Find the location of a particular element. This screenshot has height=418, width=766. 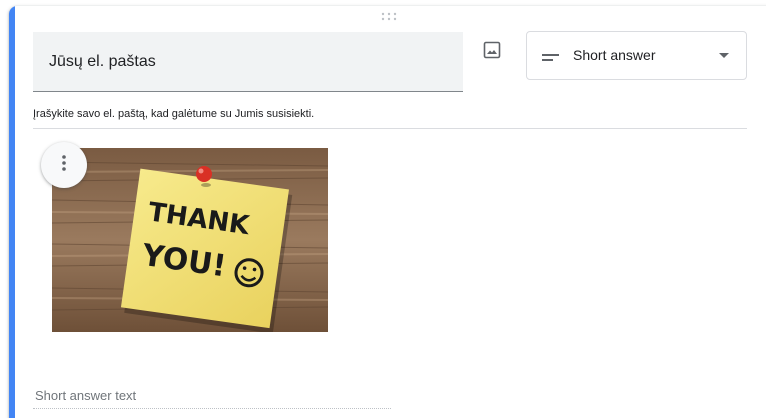

drag-handle-icon is located at coordinates (389, 17).